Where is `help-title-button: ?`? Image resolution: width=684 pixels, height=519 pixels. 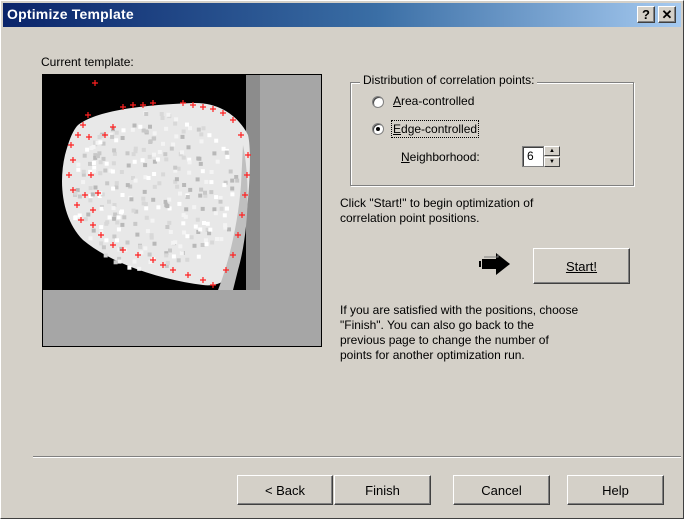 help-title-button: ? is located at coordinates (646, 14).